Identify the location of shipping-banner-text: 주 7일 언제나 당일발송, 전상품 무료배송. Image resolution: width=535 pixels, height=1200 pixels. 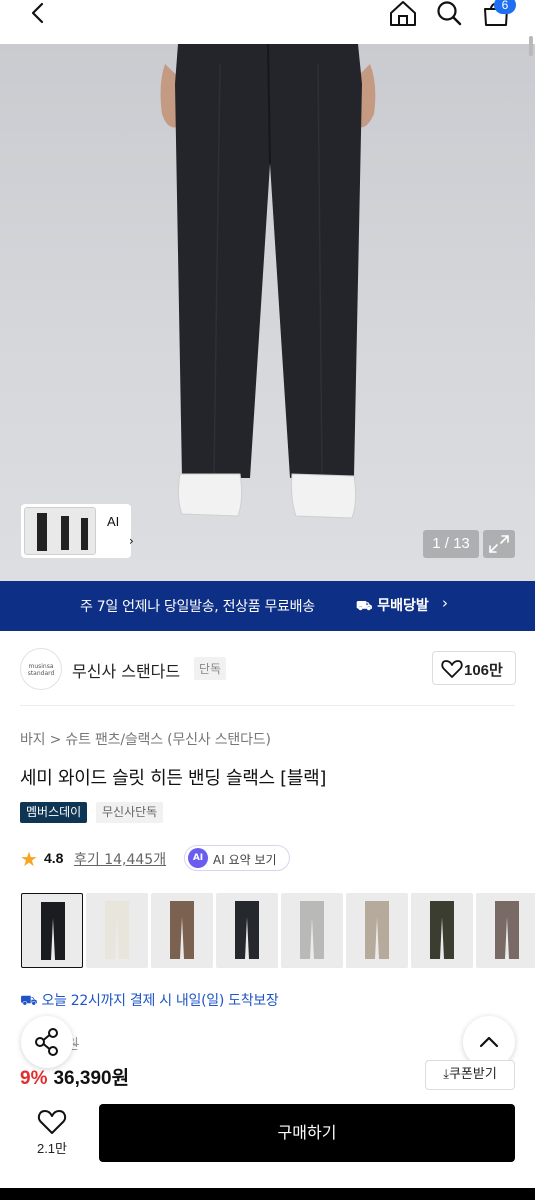
(197, 607).